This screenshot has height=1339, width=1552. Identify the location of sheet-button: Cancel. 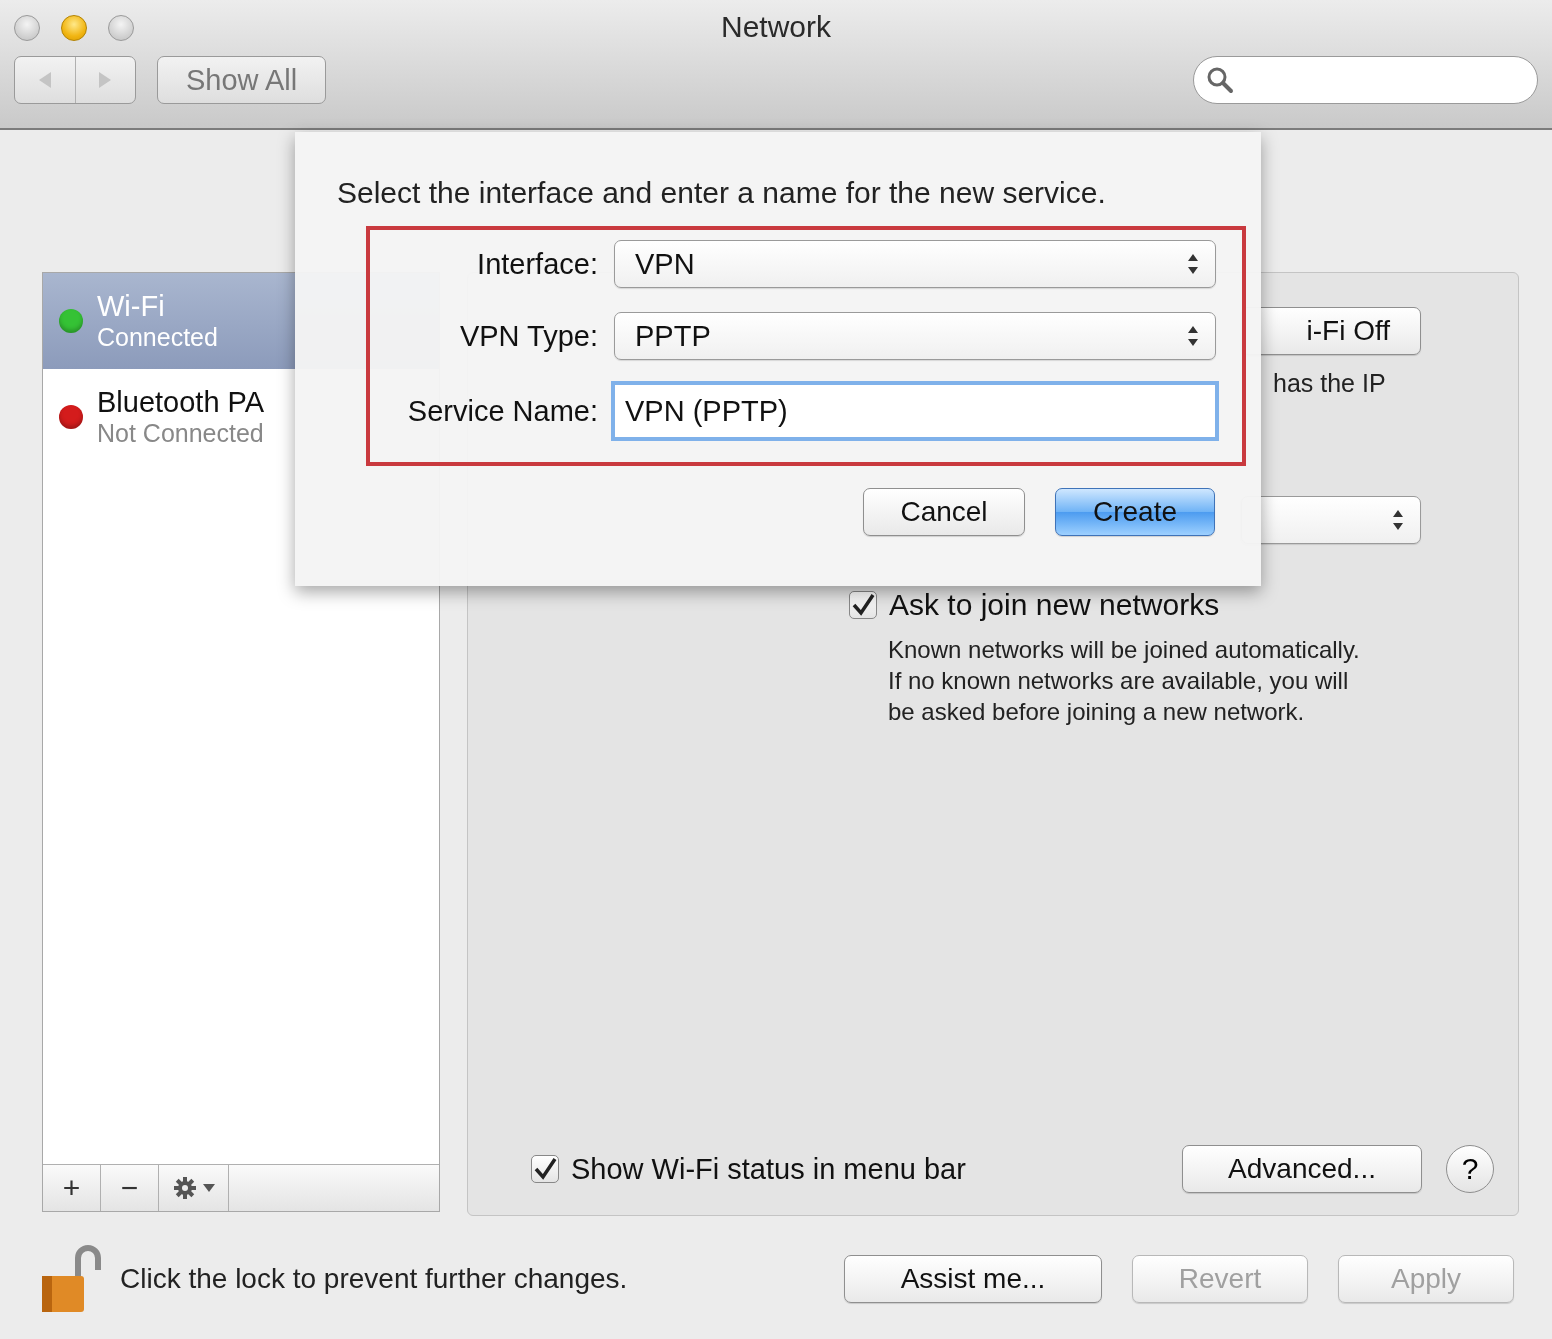
(944, 512).